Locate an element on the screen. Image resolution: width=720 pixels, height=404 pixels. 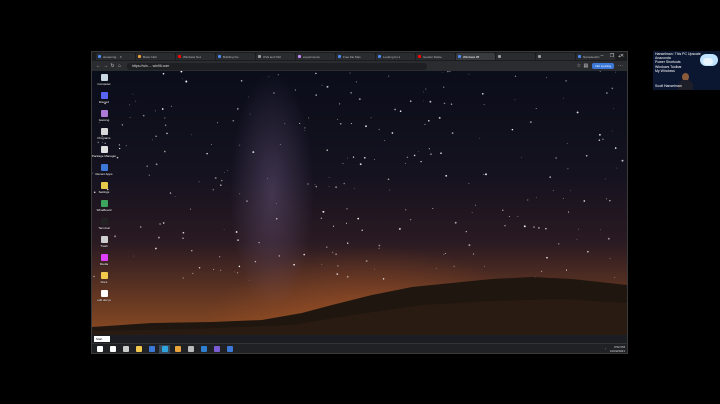
browser-tab: Gender Dekte is located at coordinates (435, 56).